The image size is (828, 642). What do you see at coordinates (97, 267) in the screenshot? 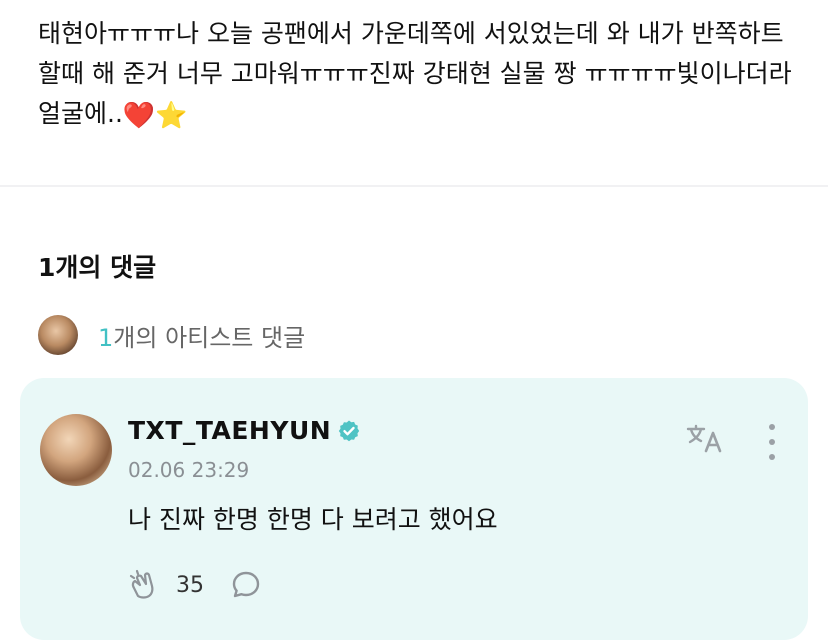
I see `comments-count-heading: 1개의 댓글` at bounding box center [97, 267].